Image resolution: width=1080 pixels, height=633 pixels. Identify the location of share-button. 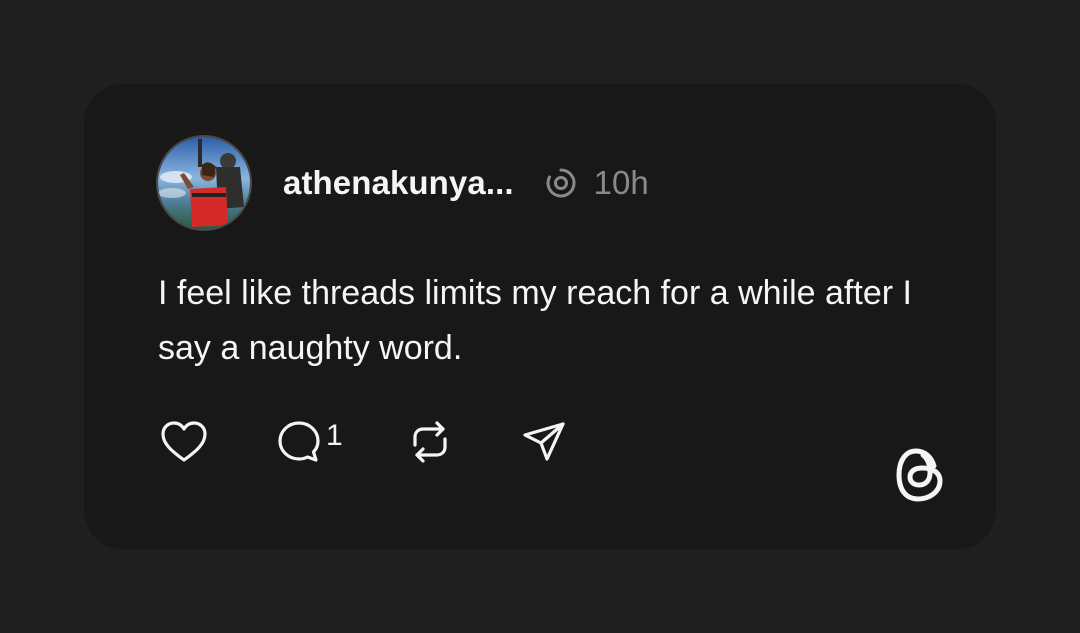
(544, 442).